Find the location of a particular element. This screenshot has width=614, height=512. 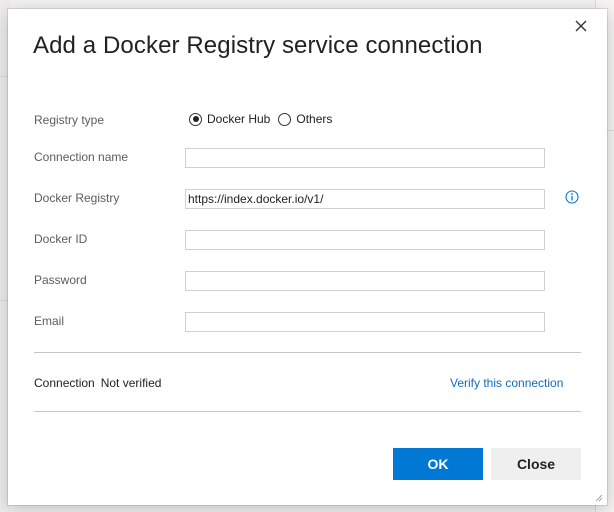

connection-name-label: Connection name is located at coordinates (81, 157).